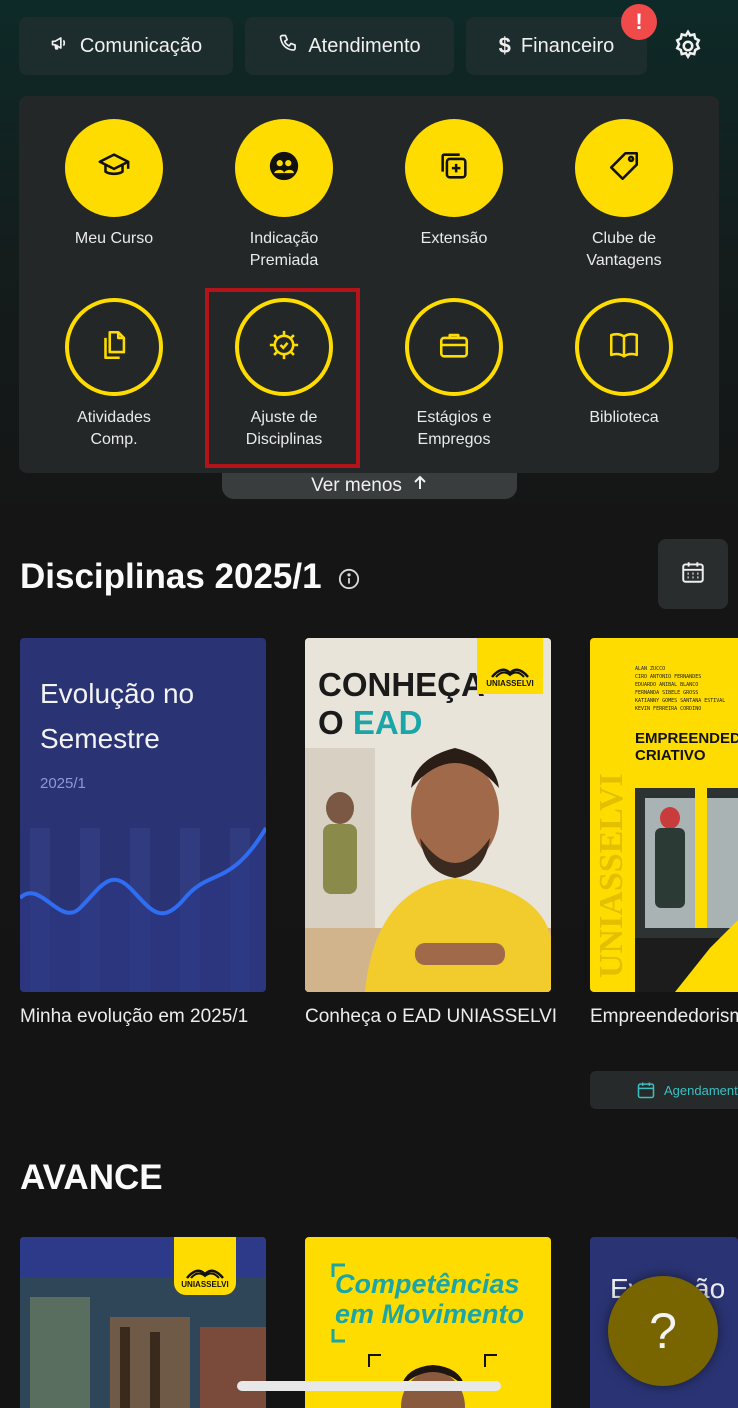 The height and width of the screenshot is (1408, 738). I want to click on uniasselvi-vertical-brand: UNIASSELVI, so click(611, 875).